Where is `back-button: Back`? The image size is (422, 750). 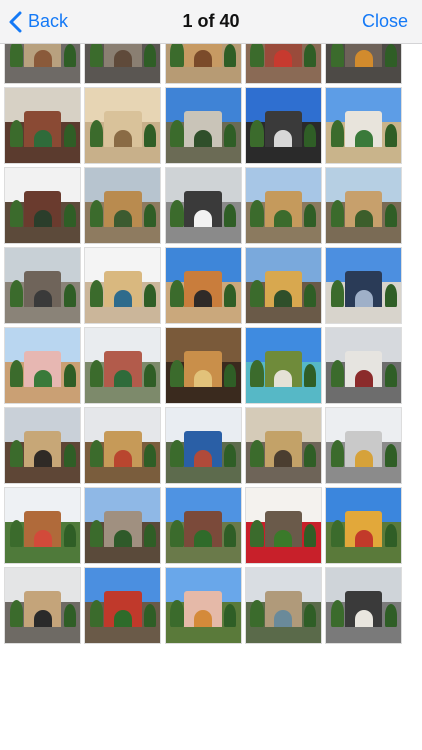 back-button: Back is located at coordinates (38, 22).